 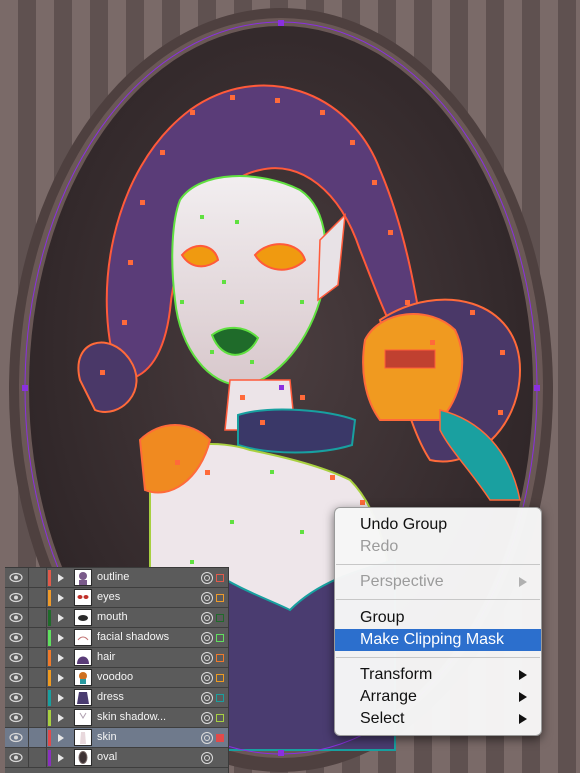 I want to click on layer-name: eyes, so click(x=109, y=597).